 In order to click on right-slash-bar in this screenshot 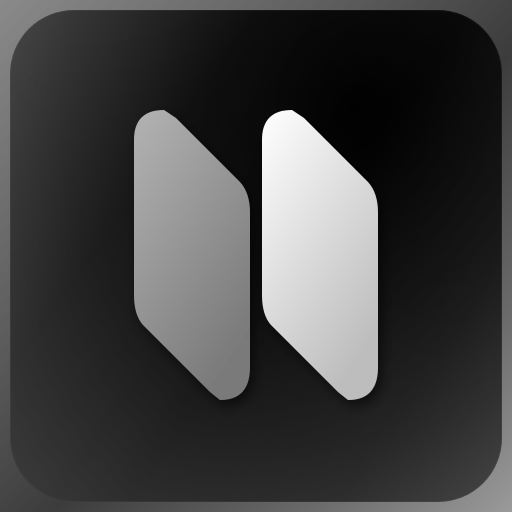, I will do `click(320, 255)`.